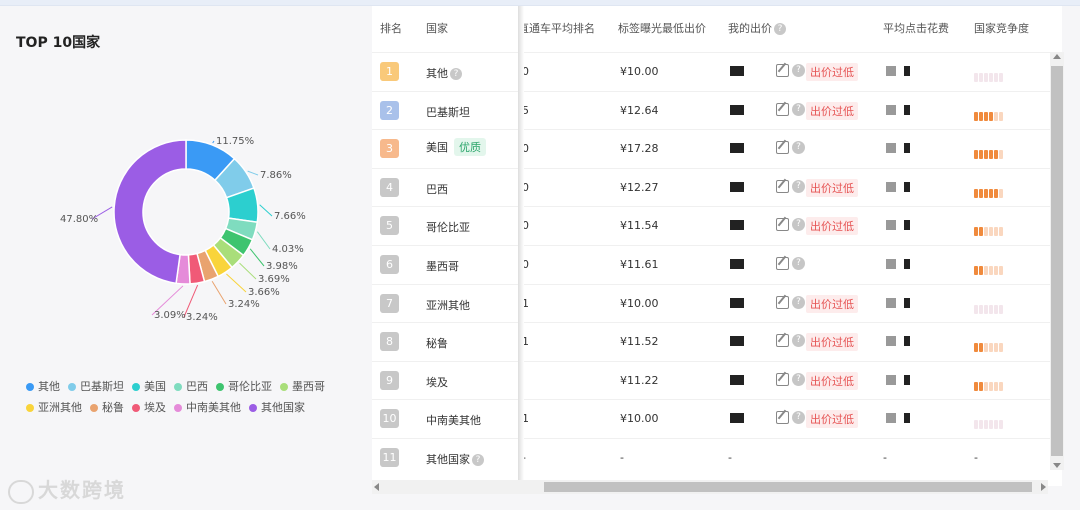  I want to click on legend-item: 埃及, so click(149, 407).